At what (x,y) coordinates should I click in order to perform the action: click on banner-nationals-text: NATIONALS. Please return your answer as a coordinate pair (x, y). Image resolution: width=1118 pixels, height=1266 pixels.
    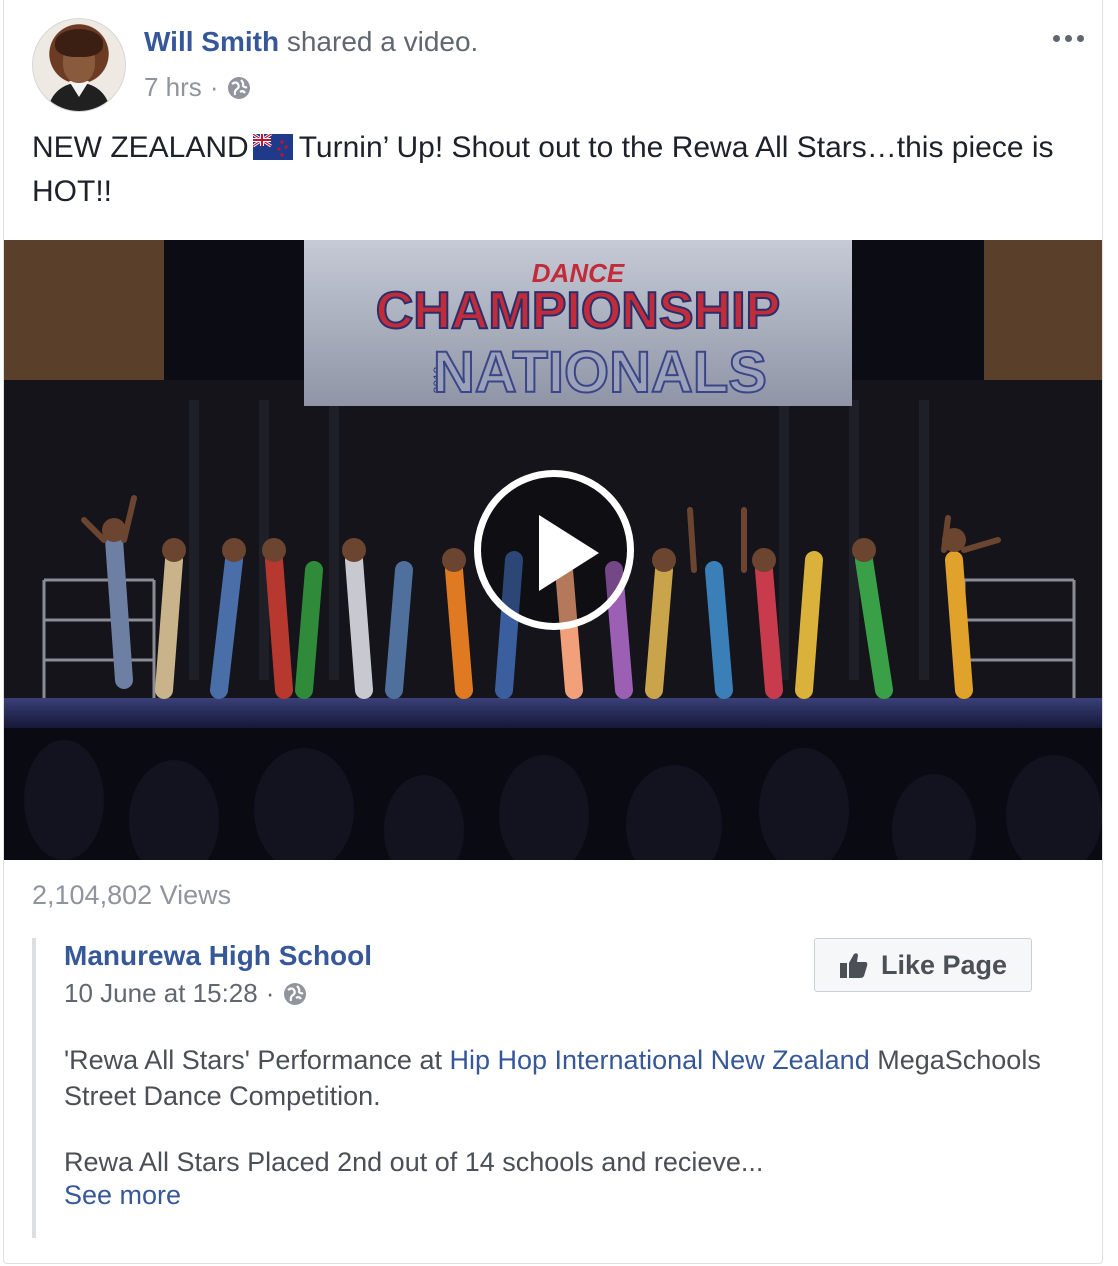
    Looking at the image, I should click on (600, 372).